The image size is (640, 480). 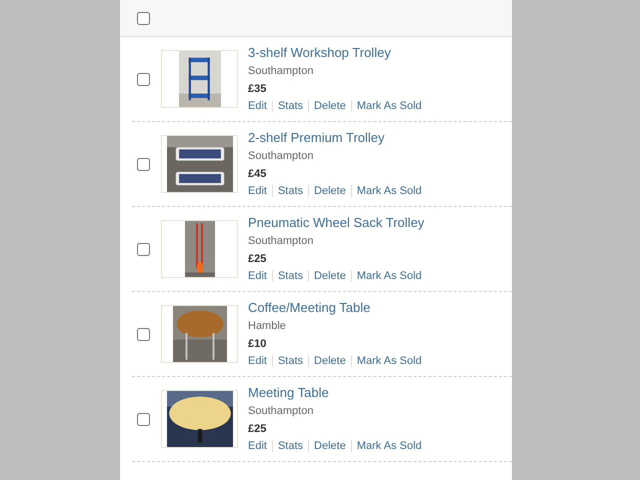 What do you see at coordinates (335, 53) in the screenshot?
I see `listing-title: 3-shelf Workshop Trolley` at bounding box center [335, 53].